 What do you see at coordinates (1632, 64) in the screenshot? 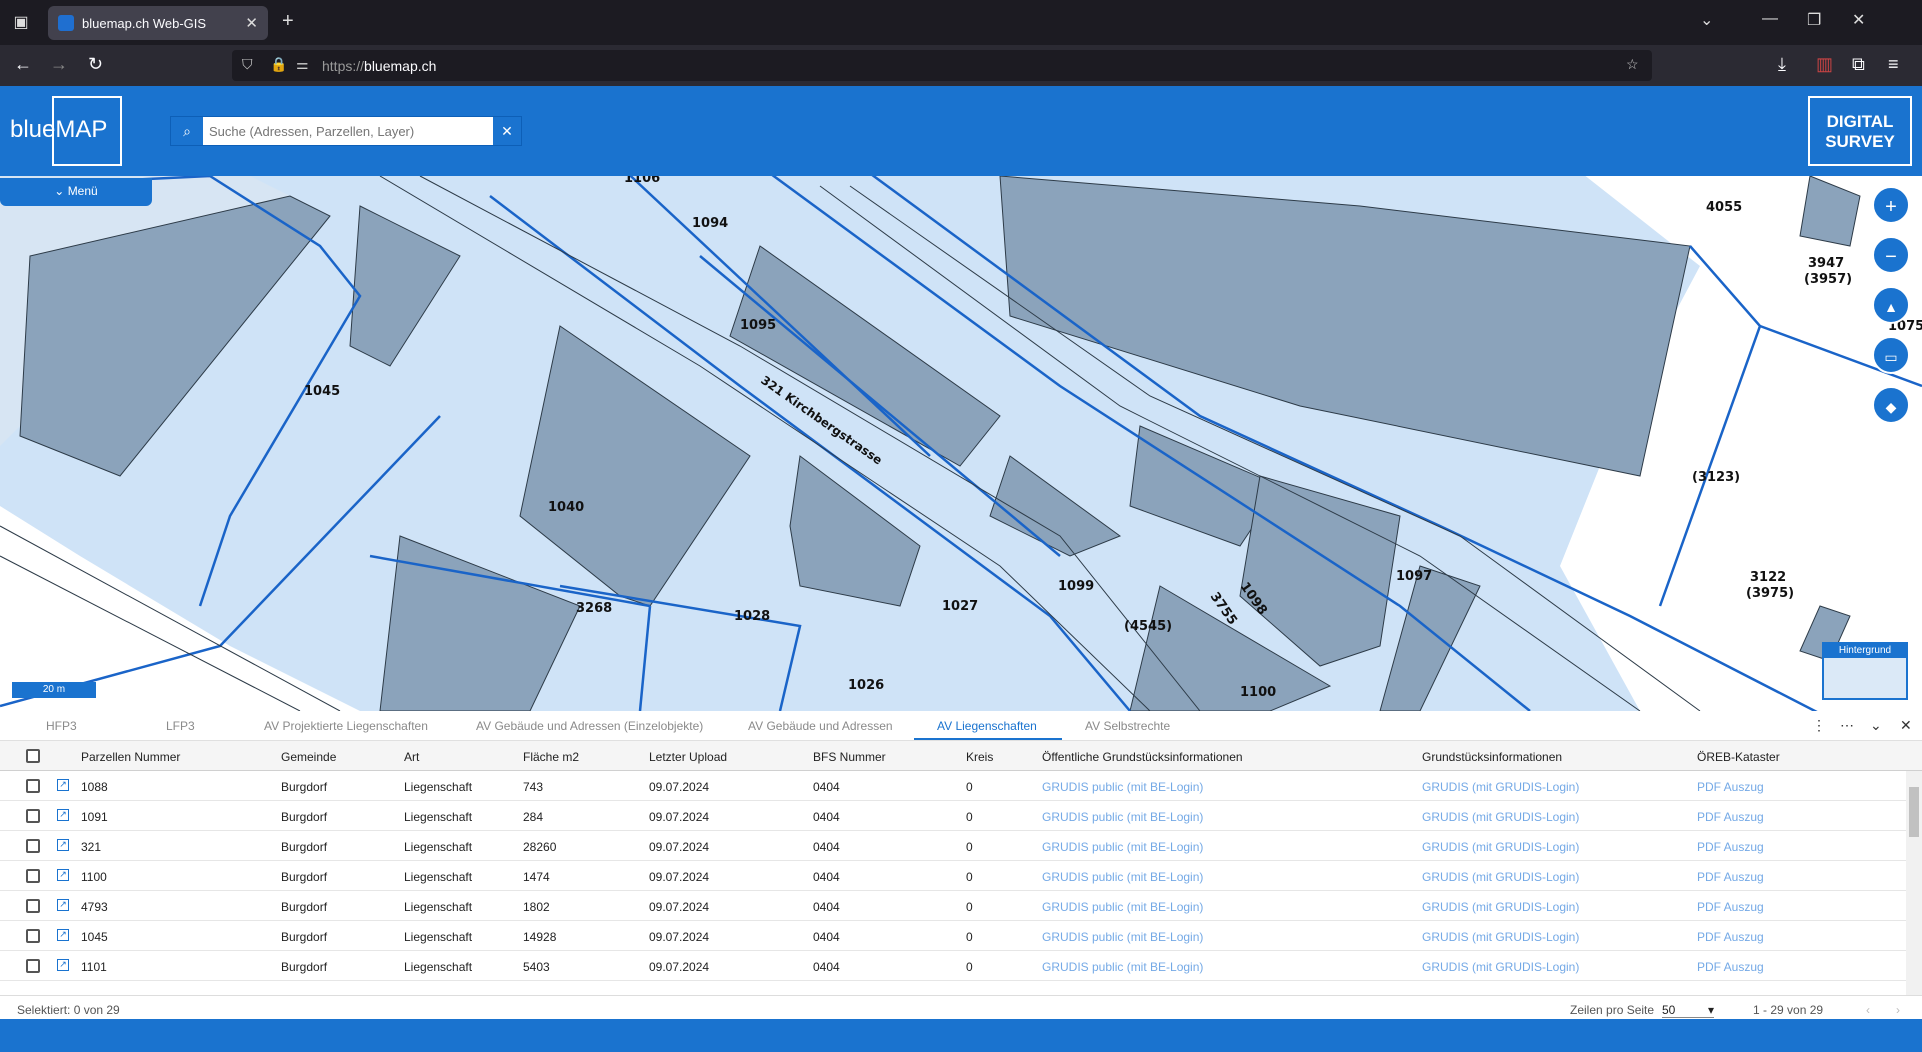
I see `bookmark-star-icon: ☆` at bounding box center [1632, 64].